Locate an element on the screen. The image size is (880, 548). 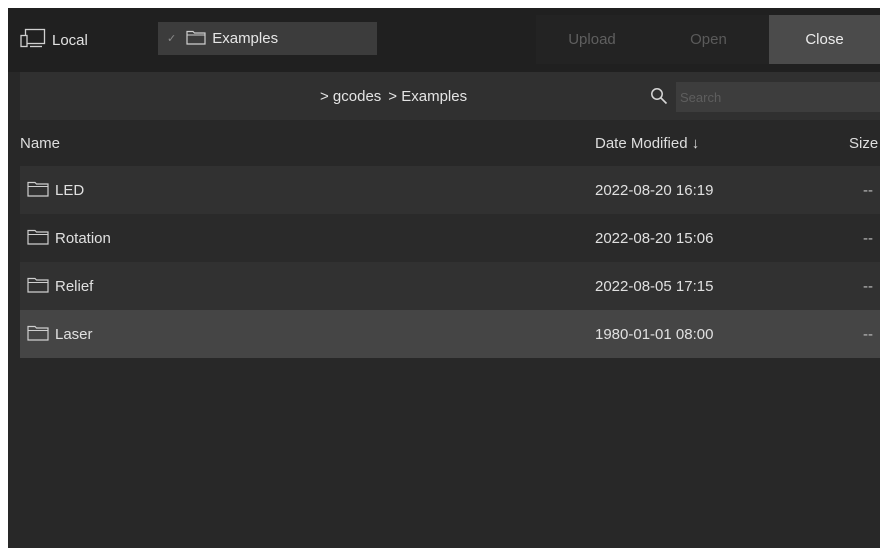
breadcrumb: > gcodes > Examples is located at coordinates (397, 96).